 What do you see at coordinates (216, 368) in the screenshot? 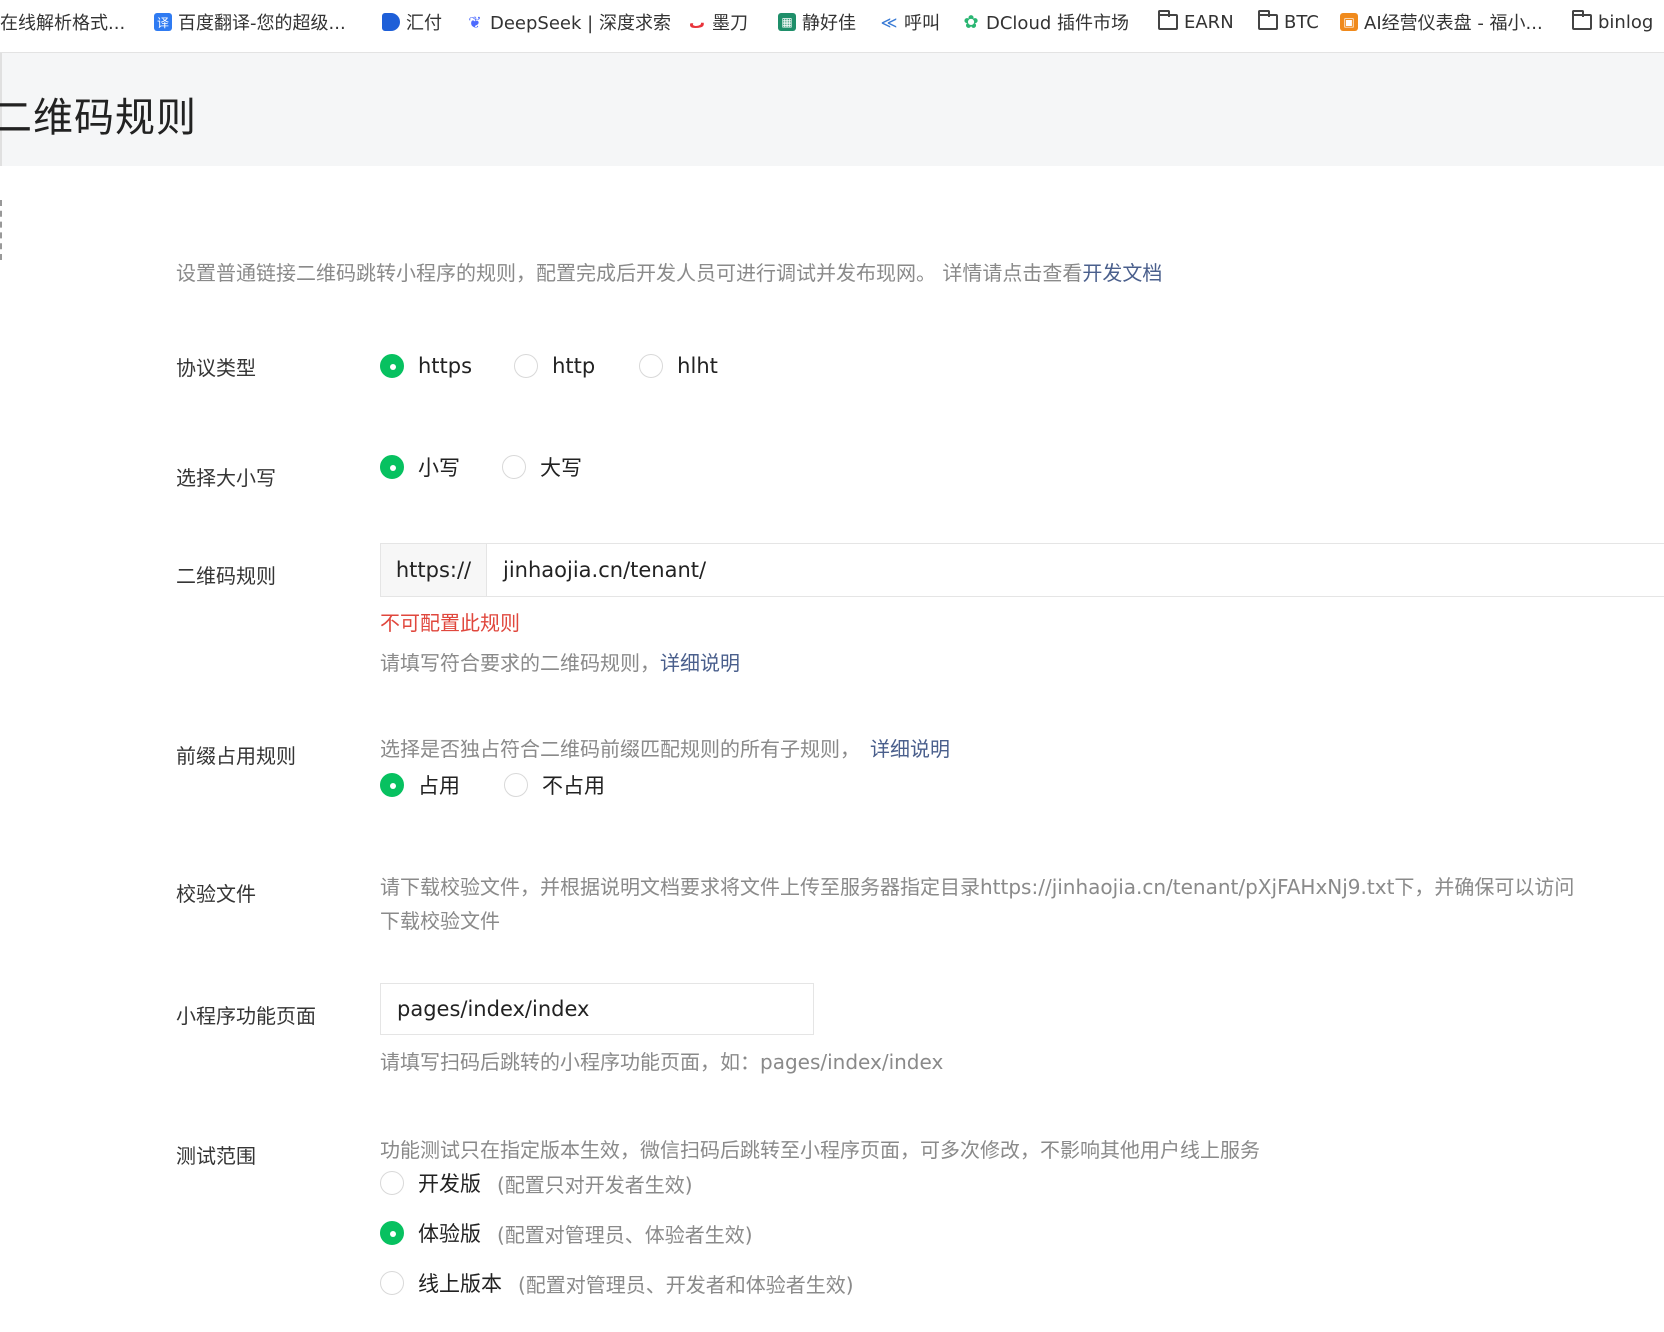
I see `protocol-label: 协议类型` at bounding box center [216, 368].